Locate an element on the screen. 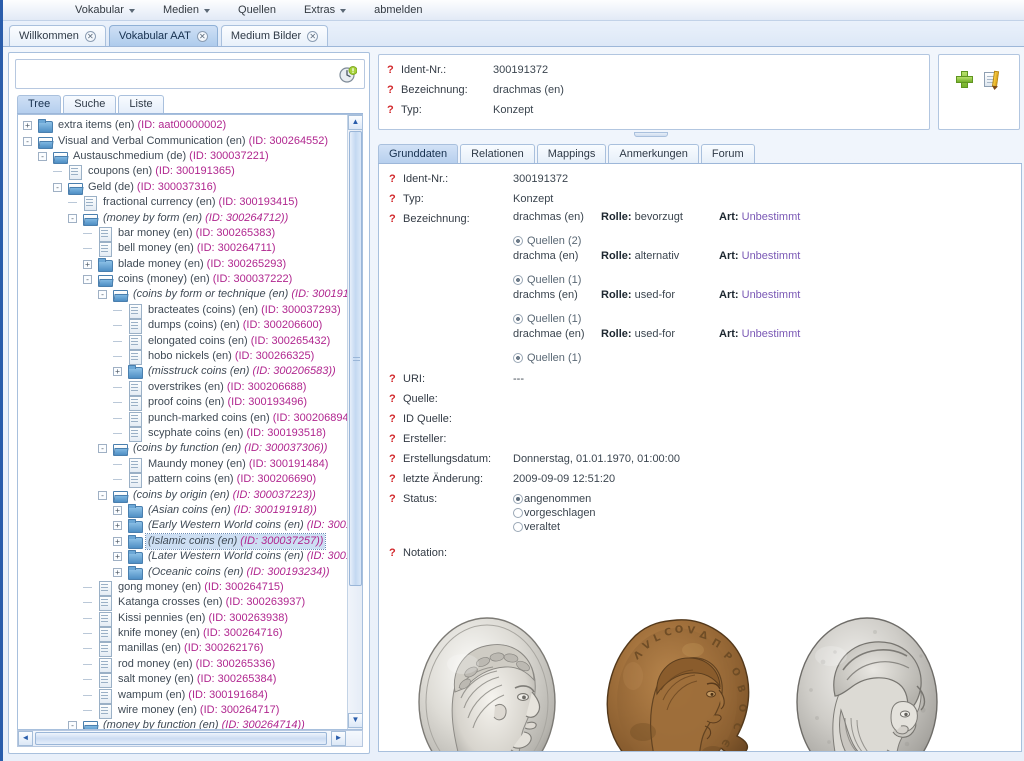 This screenshot has width=1024, height=761. tab-tree: Tree is located at coordinates (39, 104).